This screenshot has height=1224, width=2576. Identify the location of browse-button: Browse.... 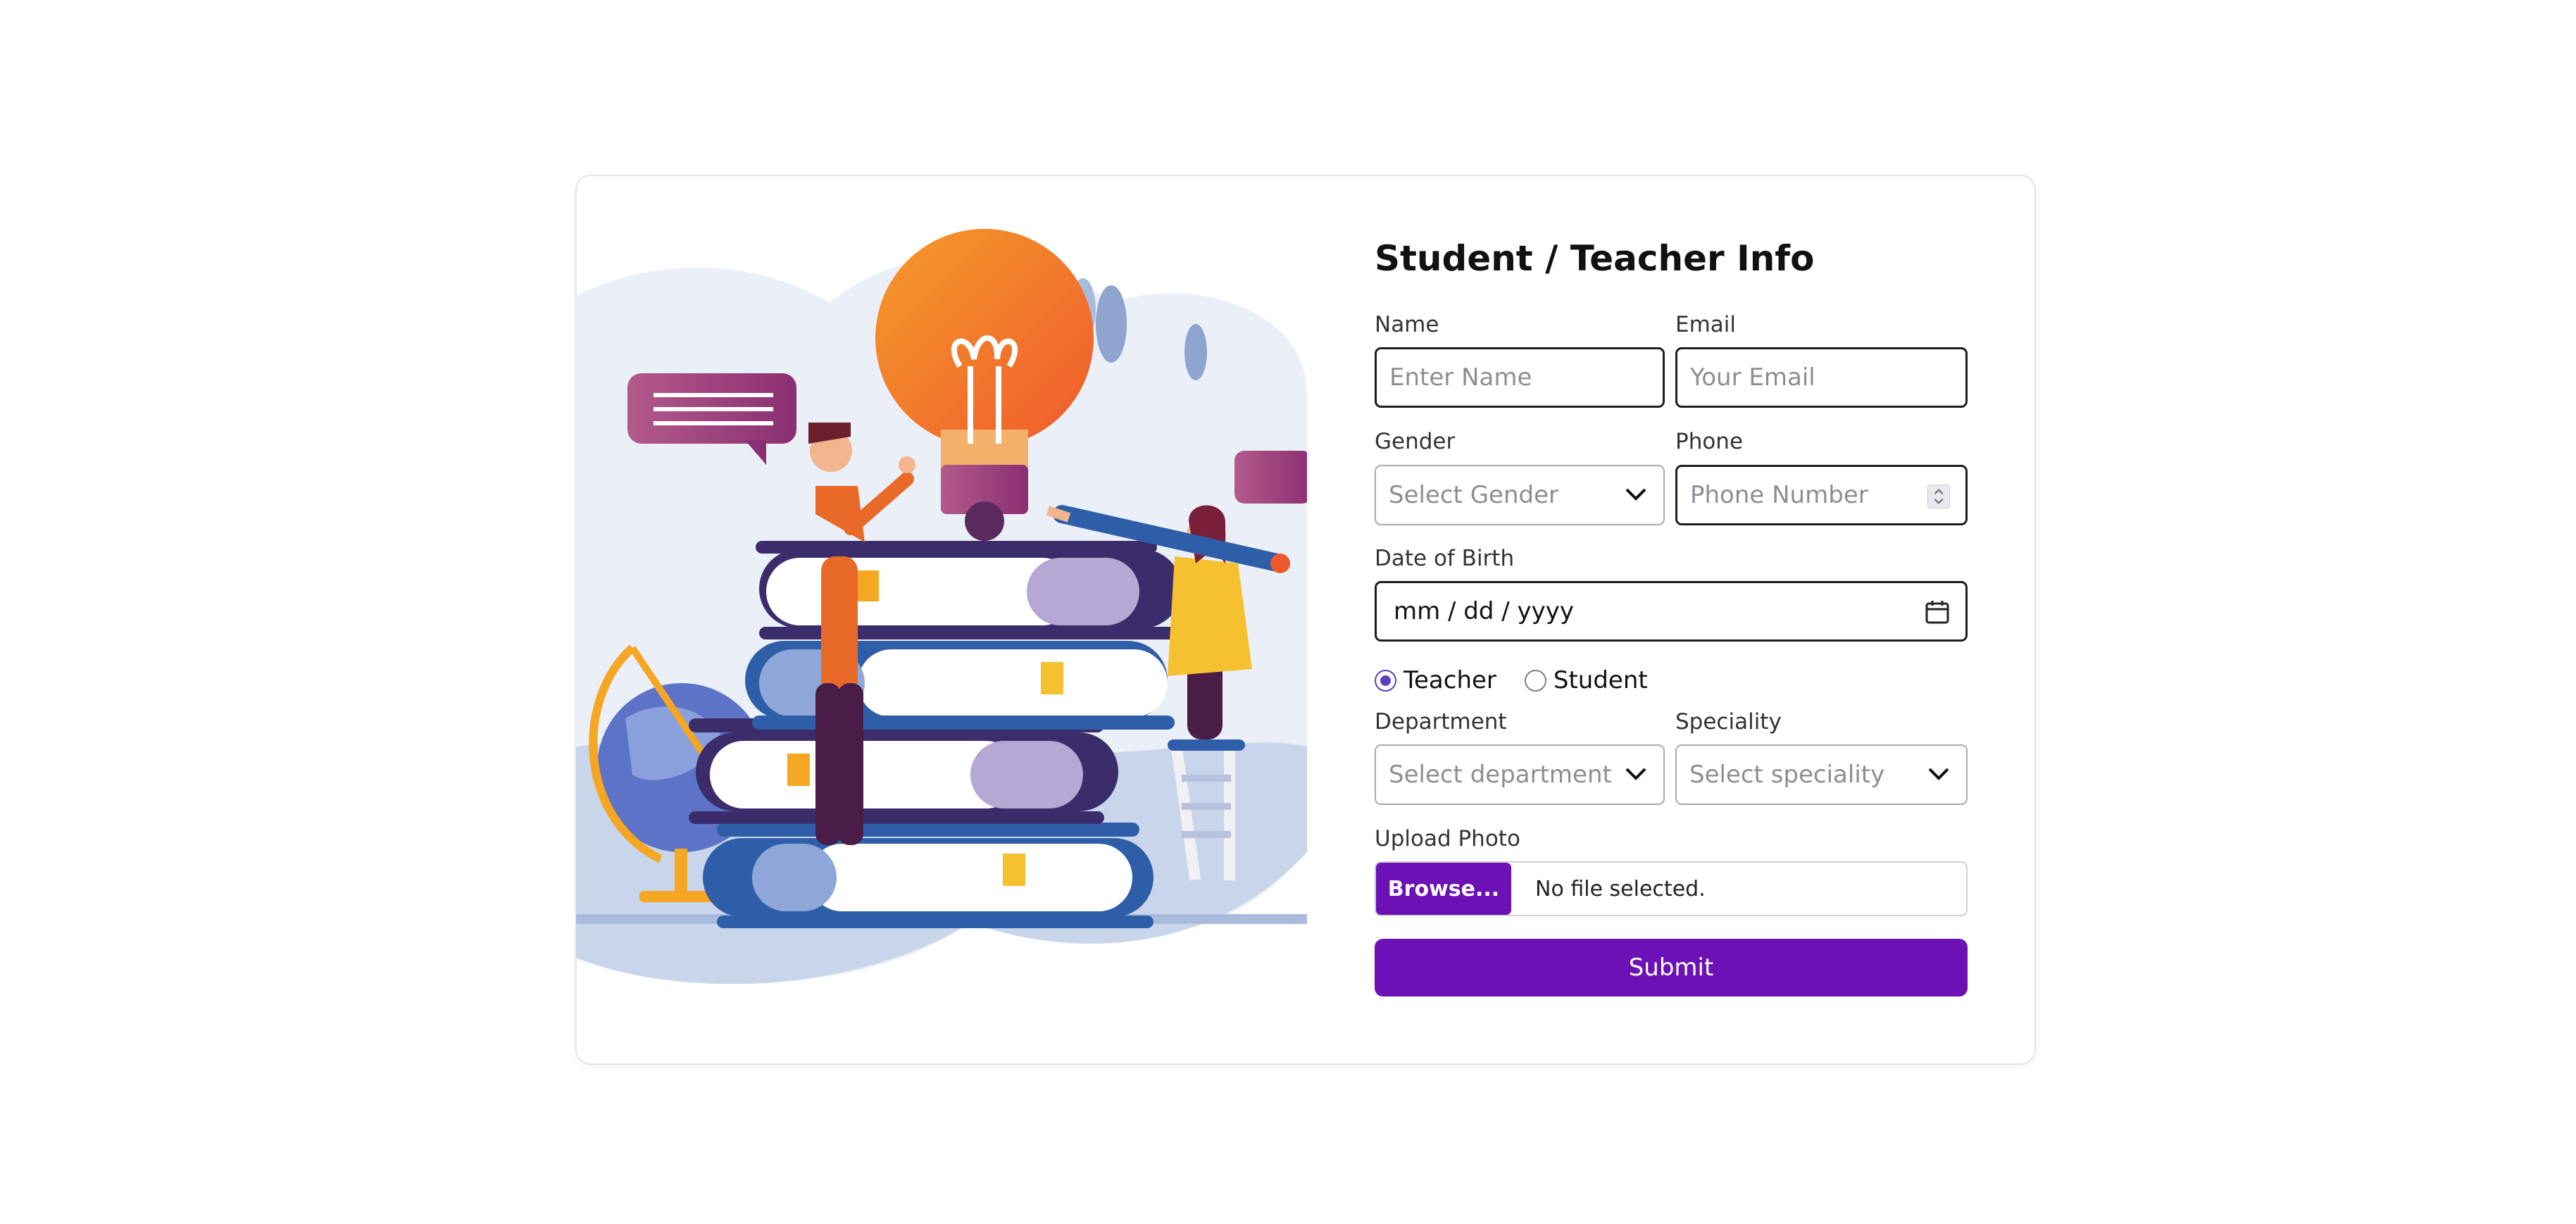
(1443, 889).